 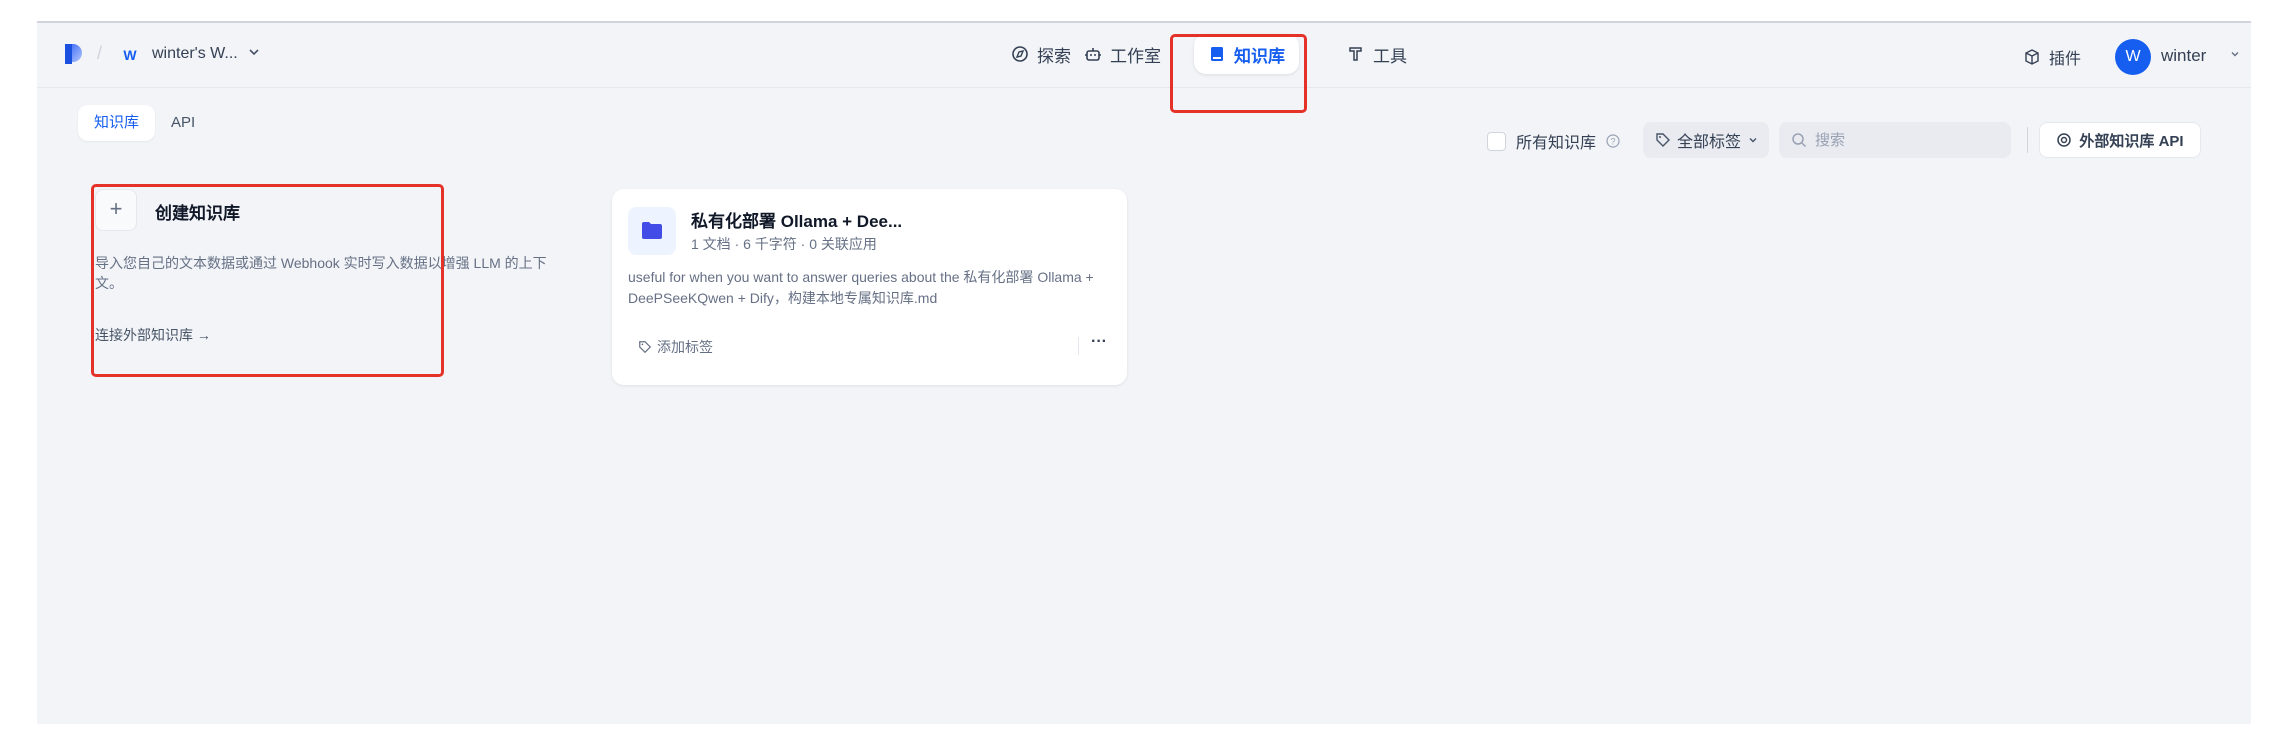 I want to click on highlight-box-nav, so click(x=1238, y=73).